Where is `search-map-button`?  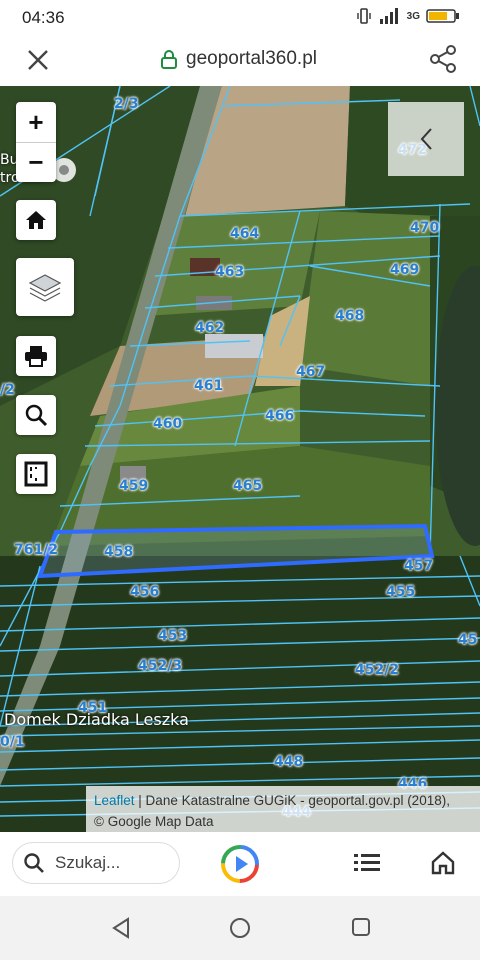 search-map-button is located at coordinates (36, 415).